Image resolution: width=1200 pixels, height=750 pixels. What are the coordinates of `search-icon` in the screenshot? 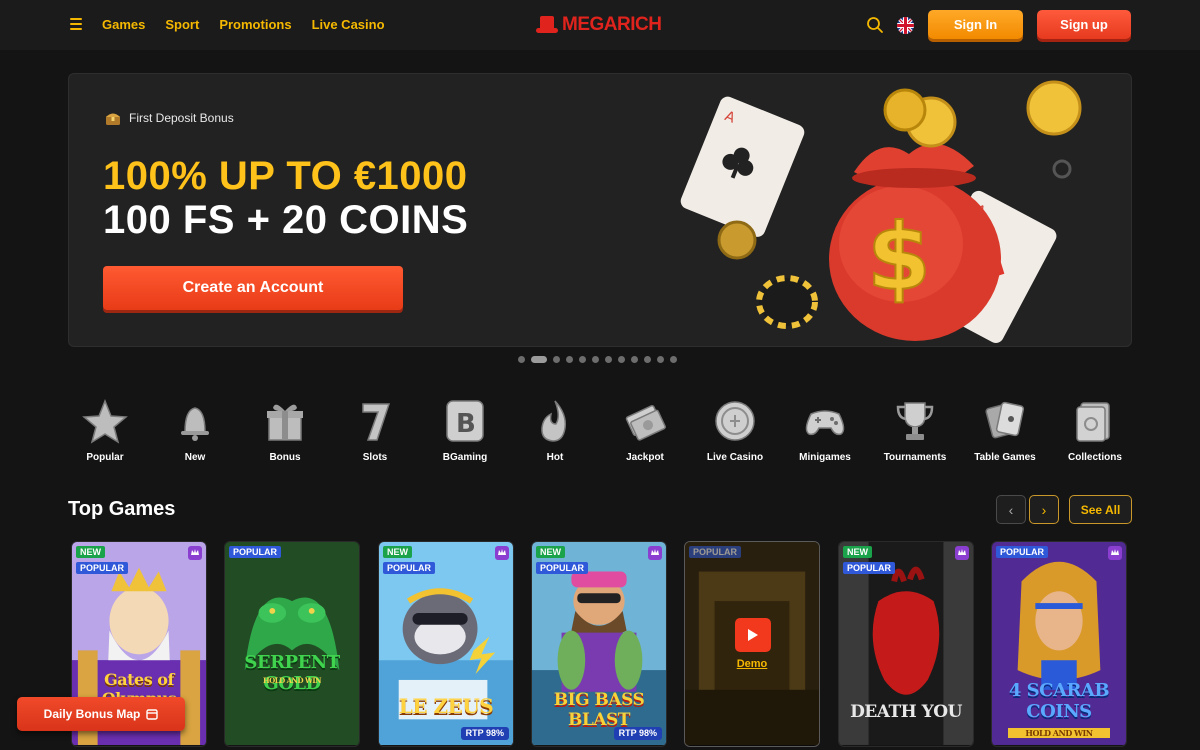 It's located at (875, 25).